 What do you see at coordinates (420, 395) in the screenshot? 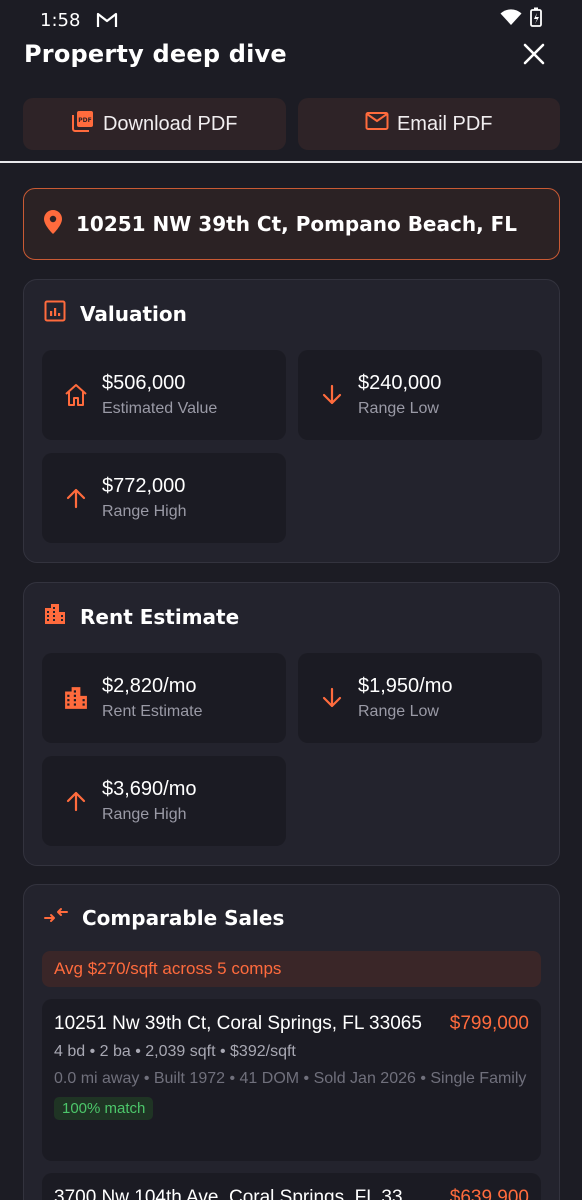
I see `valuation-range-low-tile: $240,000 Range Low` at bounding box center [420, 395].